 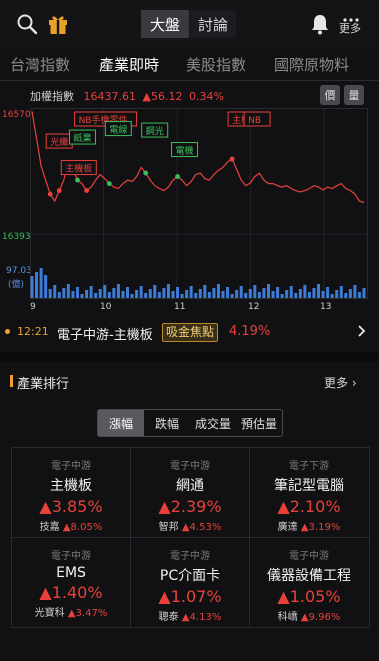 I want to click on tab-taiwan-index: 台灣指數, so click(x=40, y=64).